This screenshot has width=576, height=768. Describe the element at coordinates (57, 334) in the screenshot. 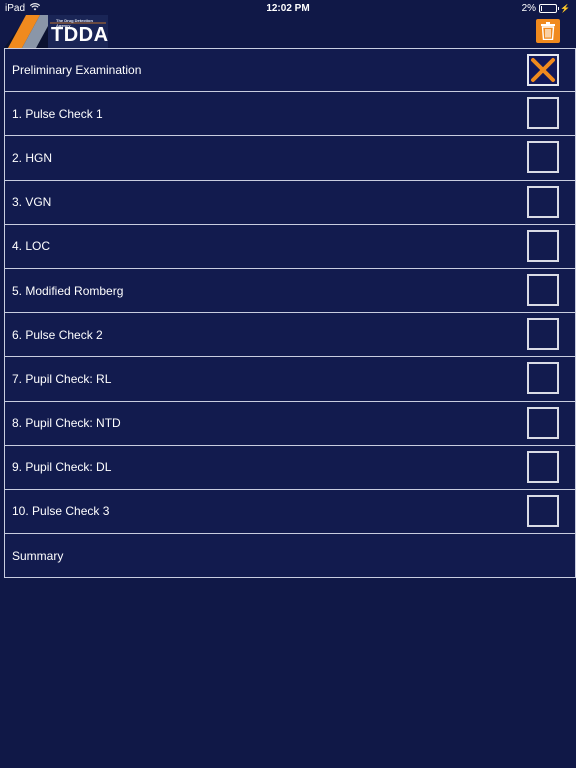

I see `row-label: 6. Pulse Check 2` at that location.